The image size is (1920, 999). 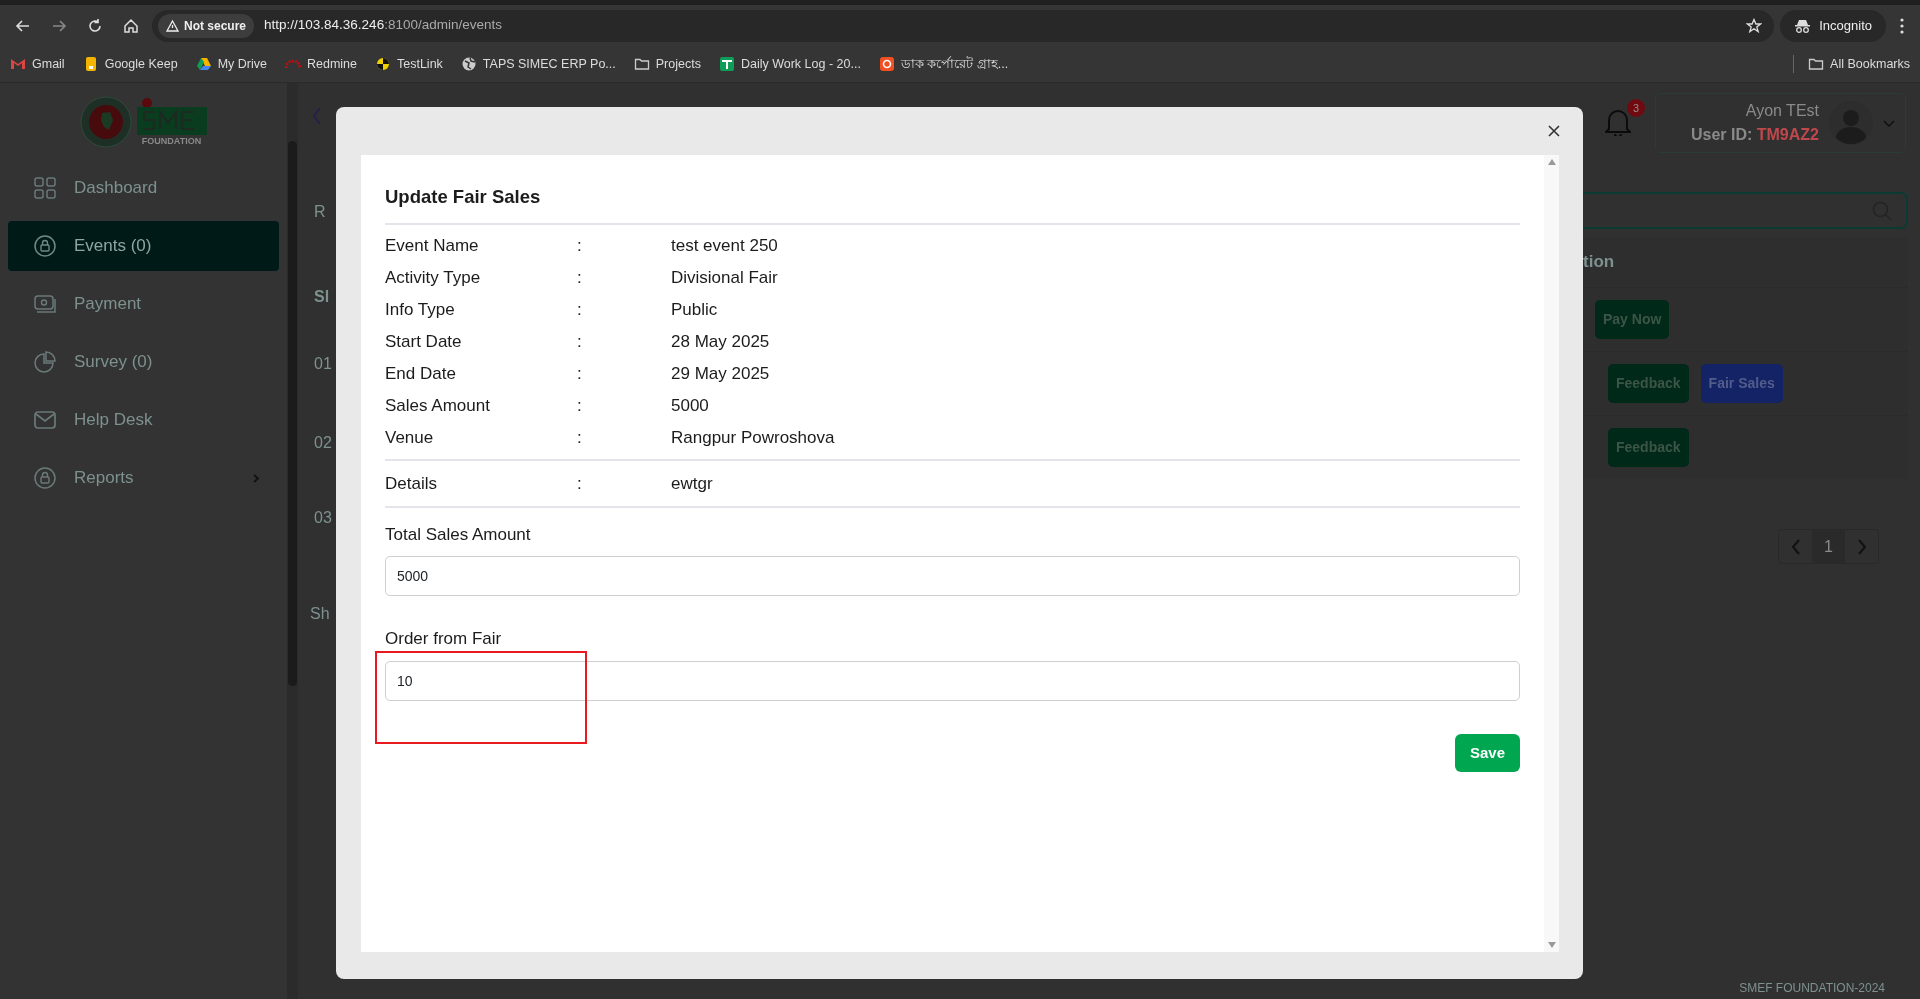 I want to click on menu-icon, so click(x=1902, y=25).